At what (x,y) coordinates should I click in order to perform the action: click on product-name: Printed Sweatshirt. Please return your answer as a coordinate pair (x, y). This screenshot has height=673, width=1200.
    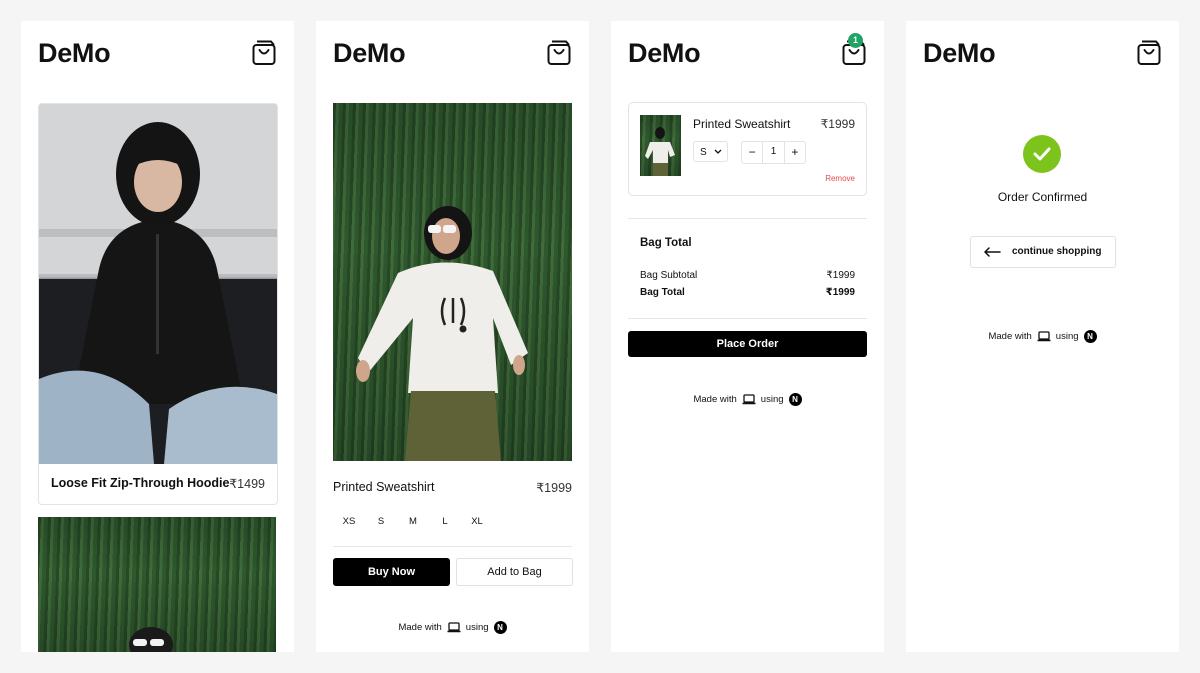
    Looking at the image, I should click on (384, 487).